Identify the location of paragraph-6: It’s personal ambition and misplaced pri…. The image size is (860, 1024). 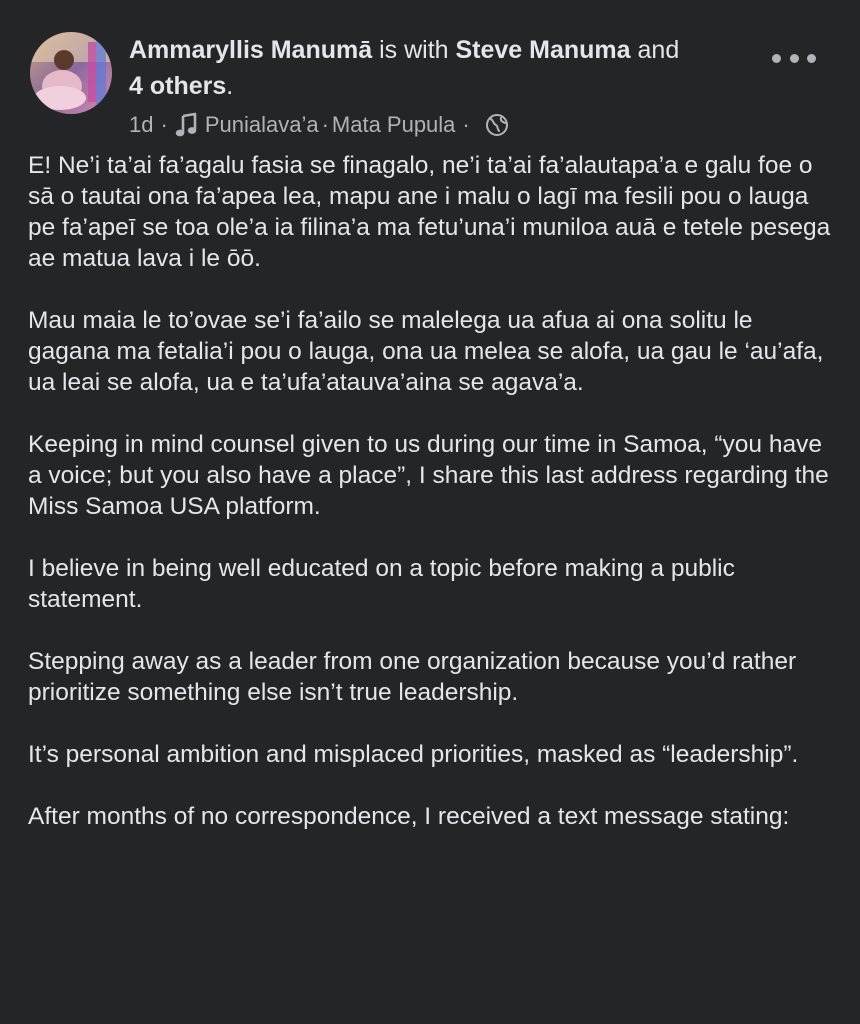
(413, 754).